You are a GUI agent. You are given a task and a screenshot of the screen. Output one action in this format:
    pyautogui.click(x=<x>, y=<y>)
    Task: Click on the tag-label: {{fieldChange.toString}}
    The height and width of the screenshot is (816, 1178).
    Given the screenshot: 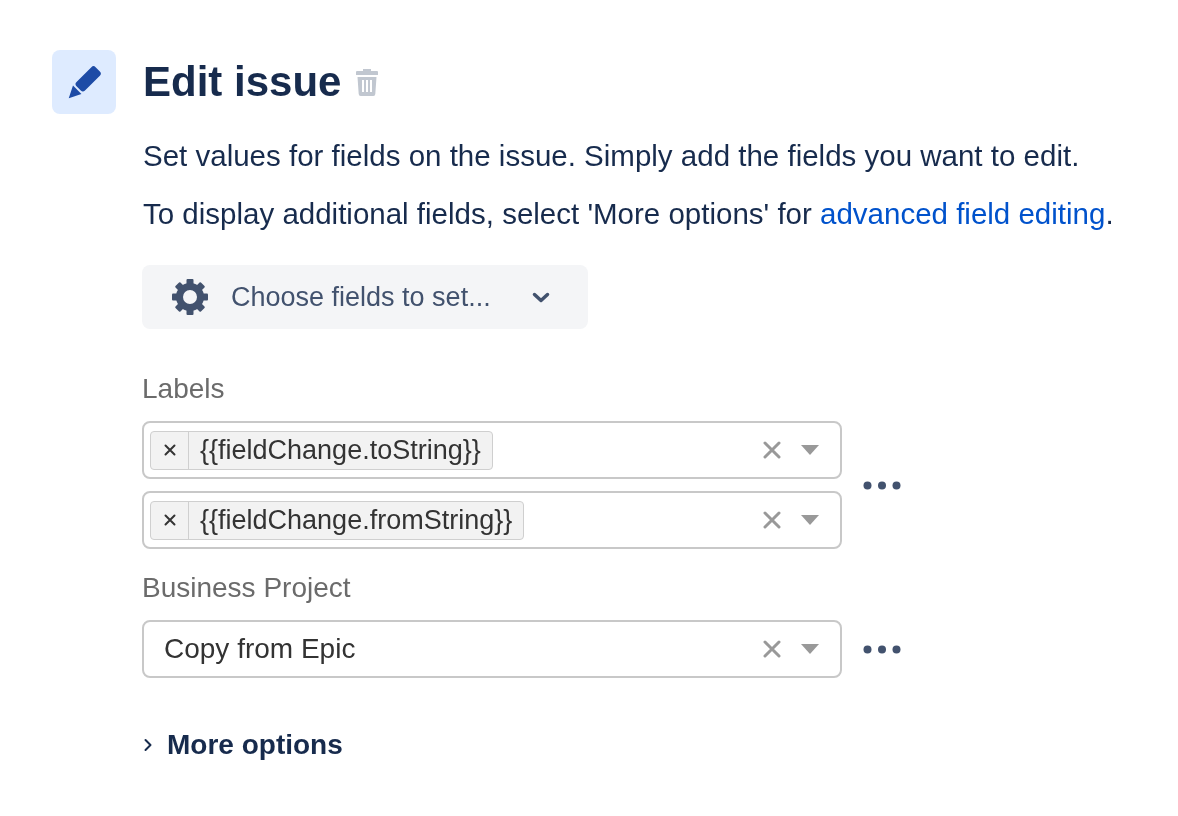 What is the action you would take?
    pyautogui.click(x=340, y=450)
    